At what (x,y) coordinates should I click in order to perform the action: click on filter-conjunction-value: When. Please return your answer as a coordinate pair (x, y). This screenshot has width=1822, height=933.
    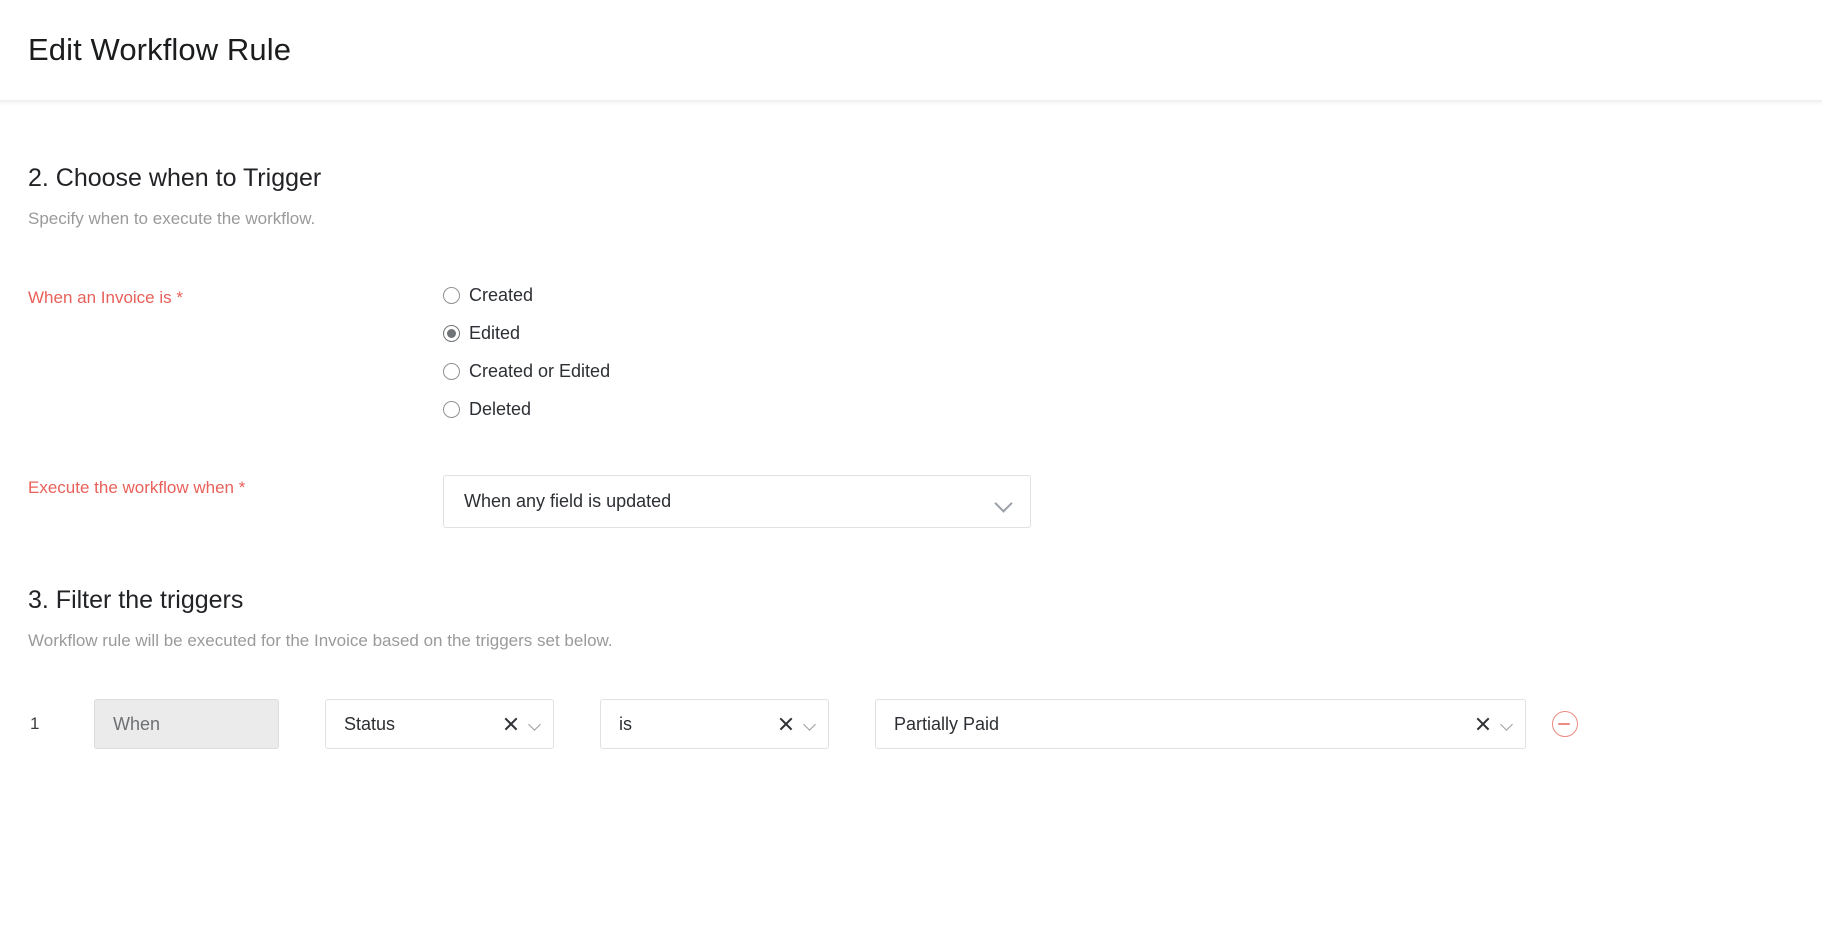
    Looking at the image, I should click on (137, 723).